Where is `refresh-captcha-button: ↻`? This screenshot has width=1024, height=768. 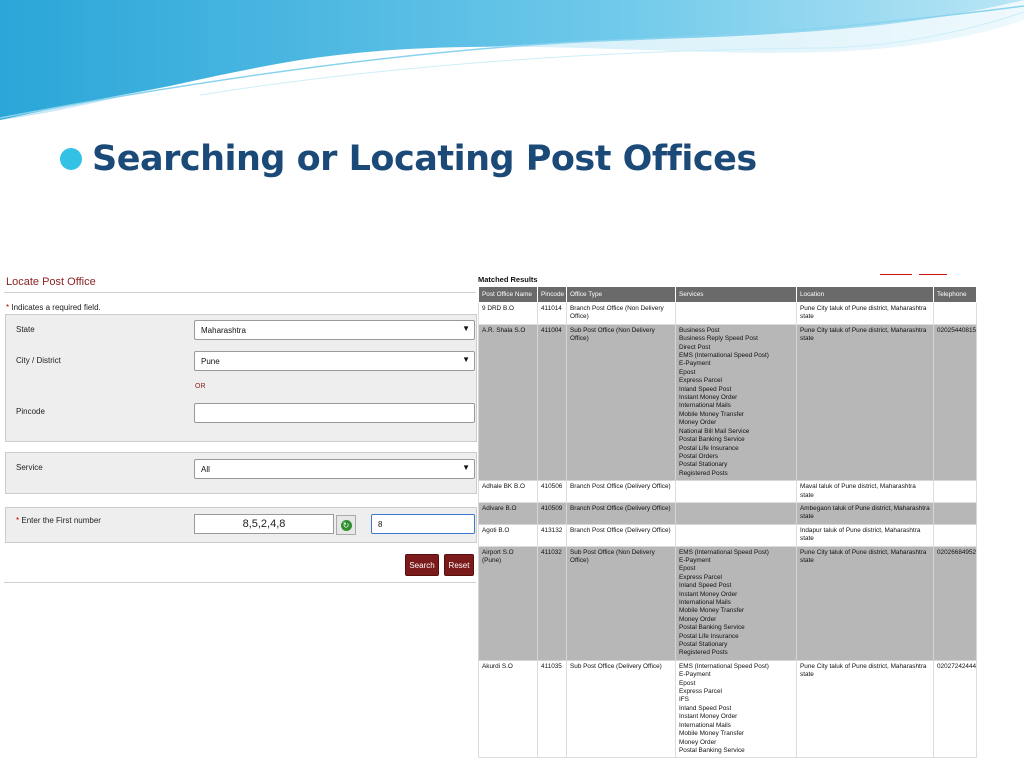
refresh-captcha-button: ↻ is located at coordinates (346, 525).